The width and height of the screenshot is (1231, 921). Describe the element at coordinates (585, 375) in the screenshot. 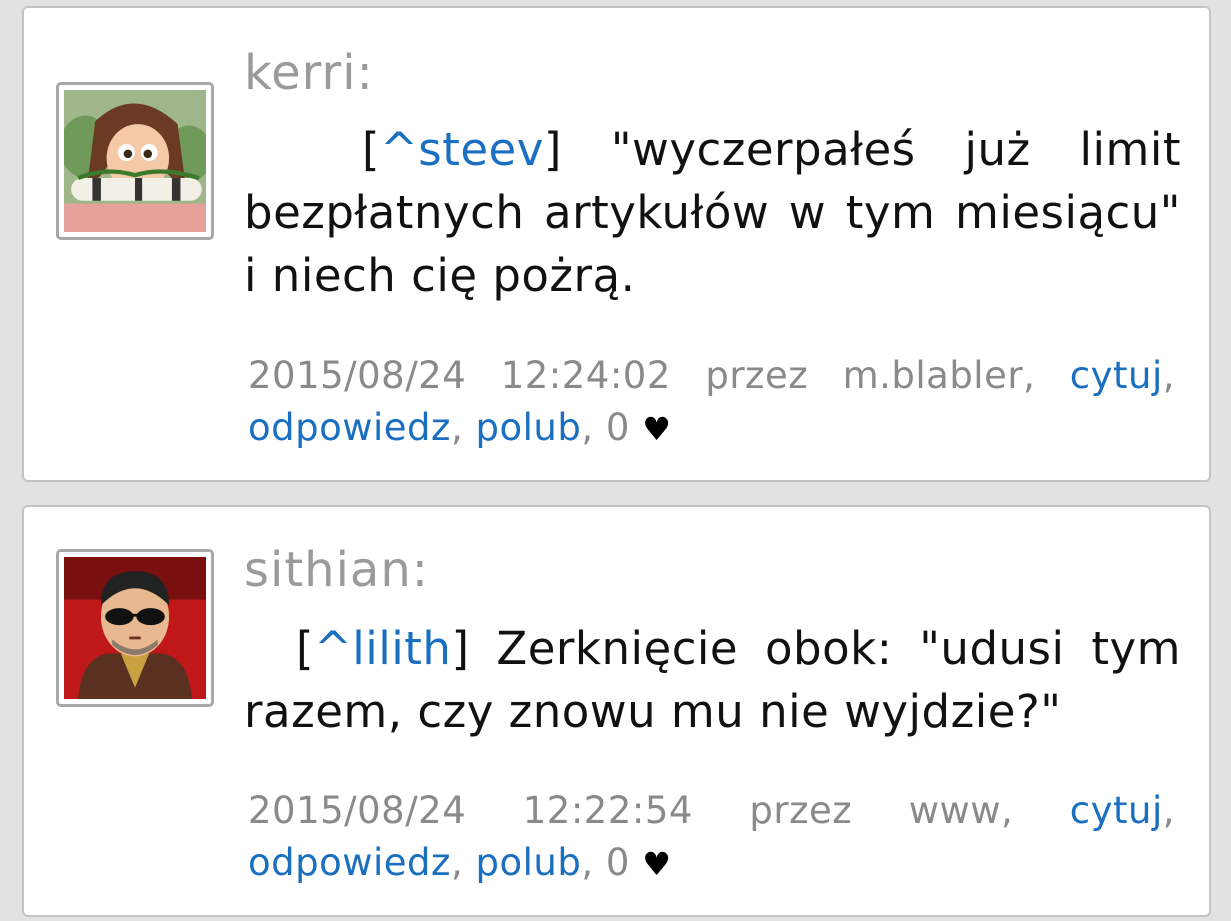

I see `comment-time: 12:24:02` at that location.